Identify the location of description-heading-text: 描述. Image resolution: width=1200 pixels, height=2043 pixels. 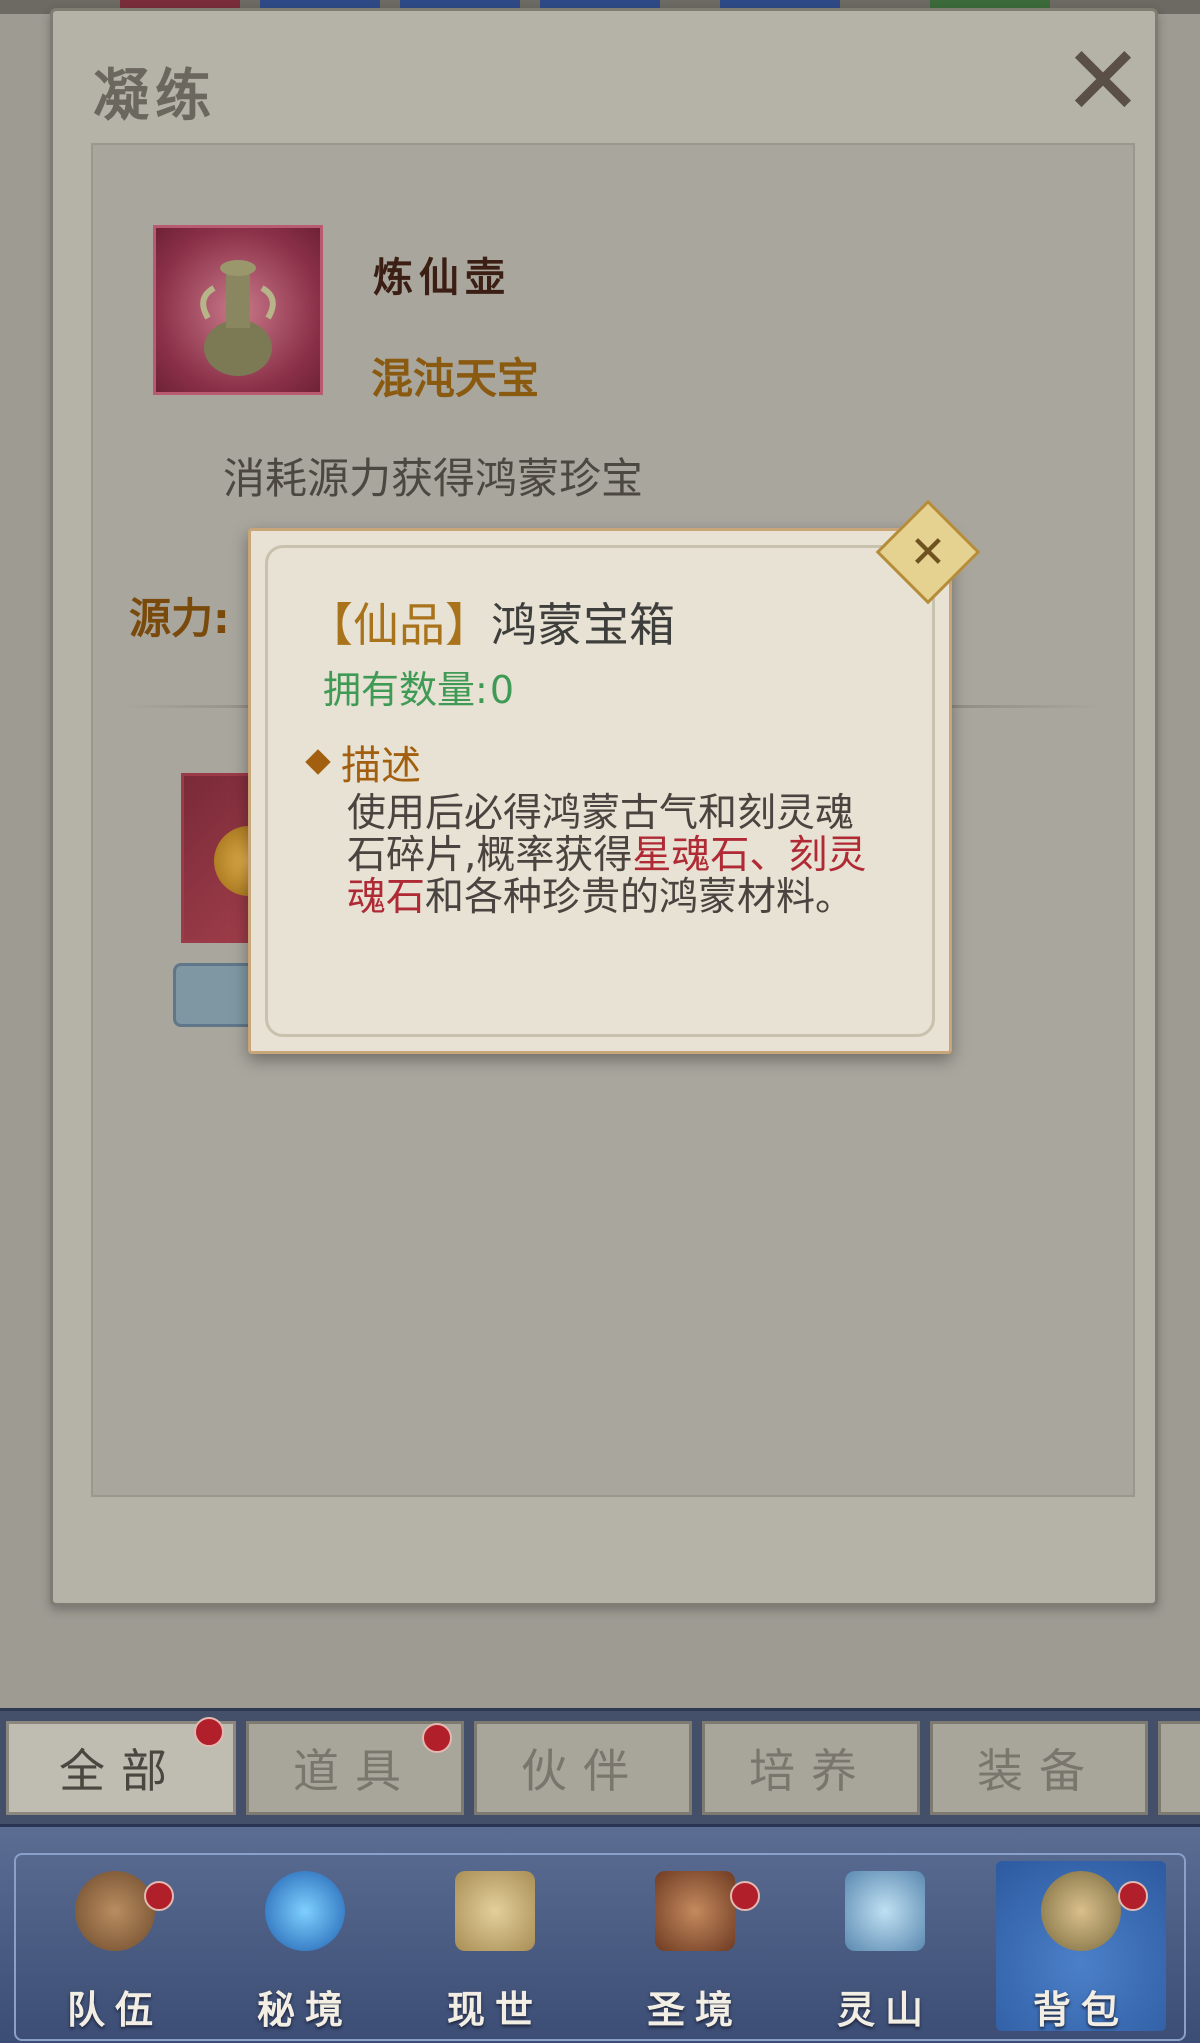
(381, 766).